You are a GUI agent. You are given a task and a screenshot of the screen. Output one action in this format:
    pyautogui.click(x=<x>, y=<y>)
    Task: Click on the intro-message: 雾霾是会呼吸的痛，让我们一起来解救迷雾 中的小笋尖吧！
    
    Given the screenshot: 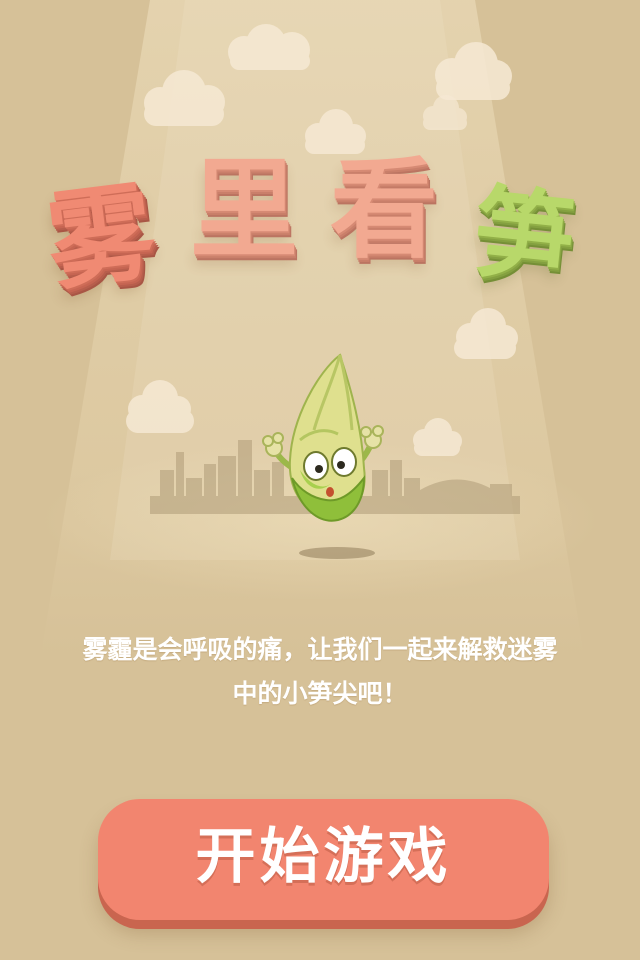 What is the action you would take?
    pyautogui.click(x=320, y=672)
    